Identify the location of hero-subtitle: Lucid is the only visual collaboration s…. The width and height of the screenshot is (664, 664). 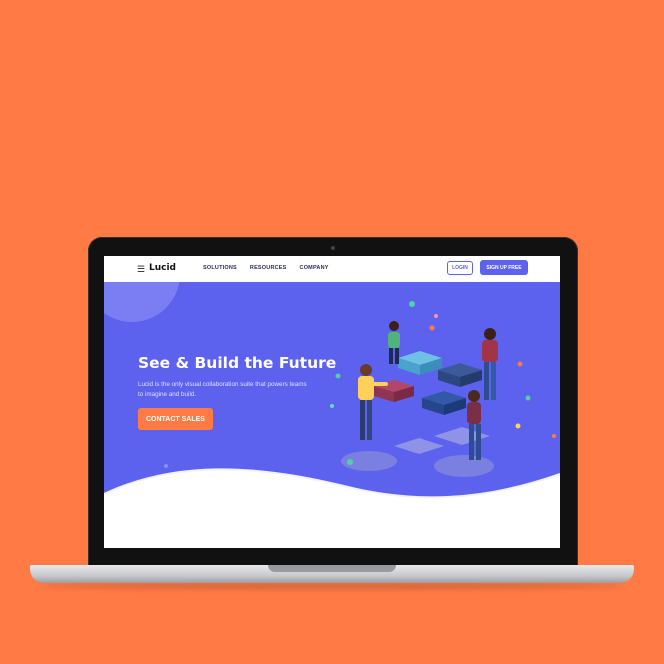
(222, 389).